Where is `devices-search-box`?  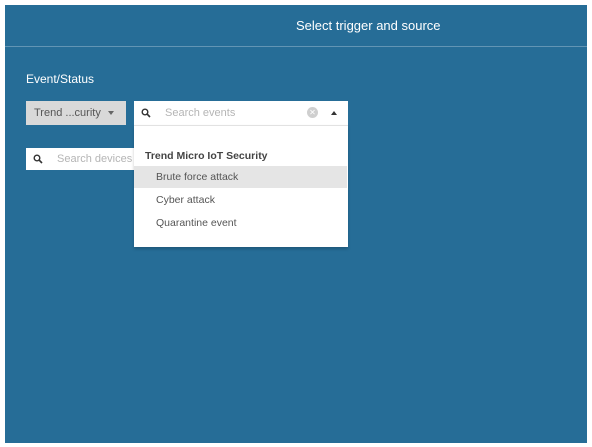
devices-search-box is located at coordinates (86, 159).